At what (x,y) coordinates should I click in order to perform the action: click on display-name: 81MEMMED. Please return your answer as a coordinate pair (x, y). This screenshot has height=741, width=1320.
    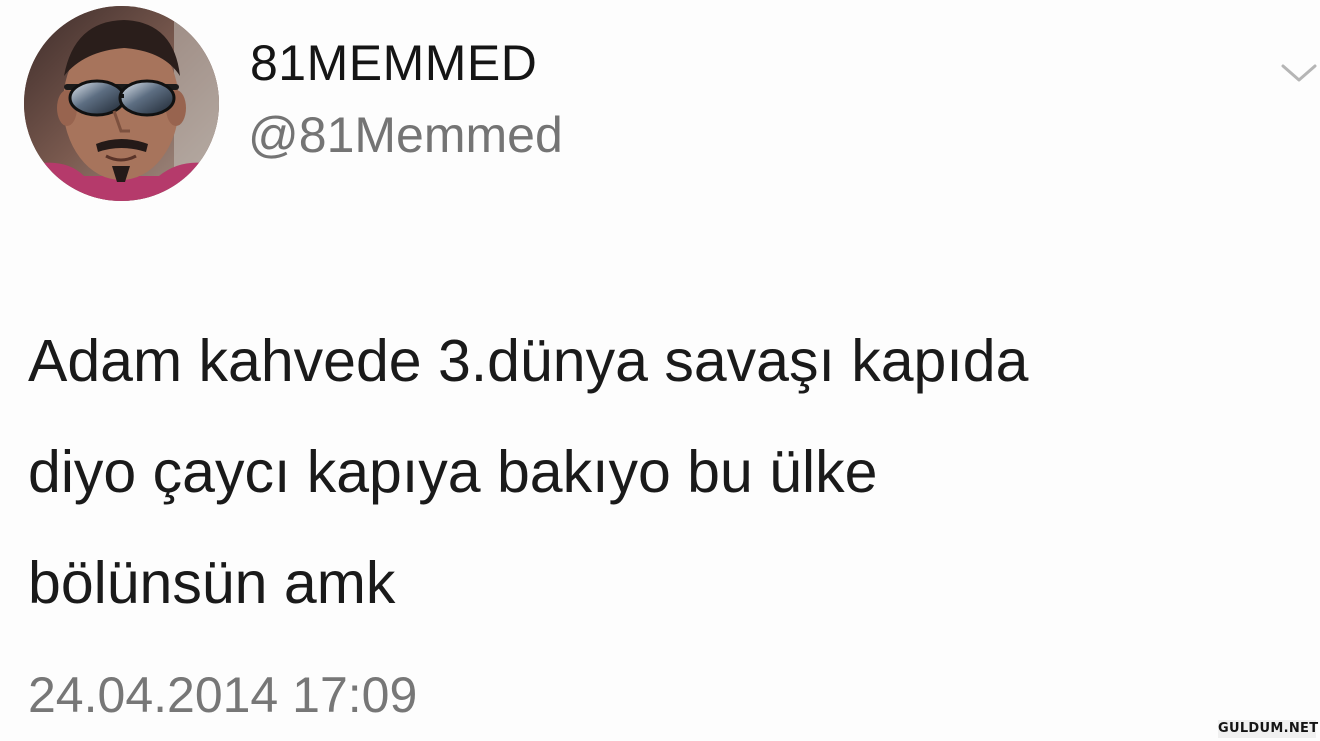
    Looking at the image, I should click on (393, 63).